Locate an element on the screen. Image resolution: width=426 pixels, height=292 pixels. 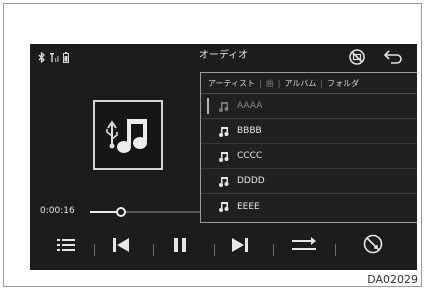
audio-off-button is located at coordinates (357, 59).